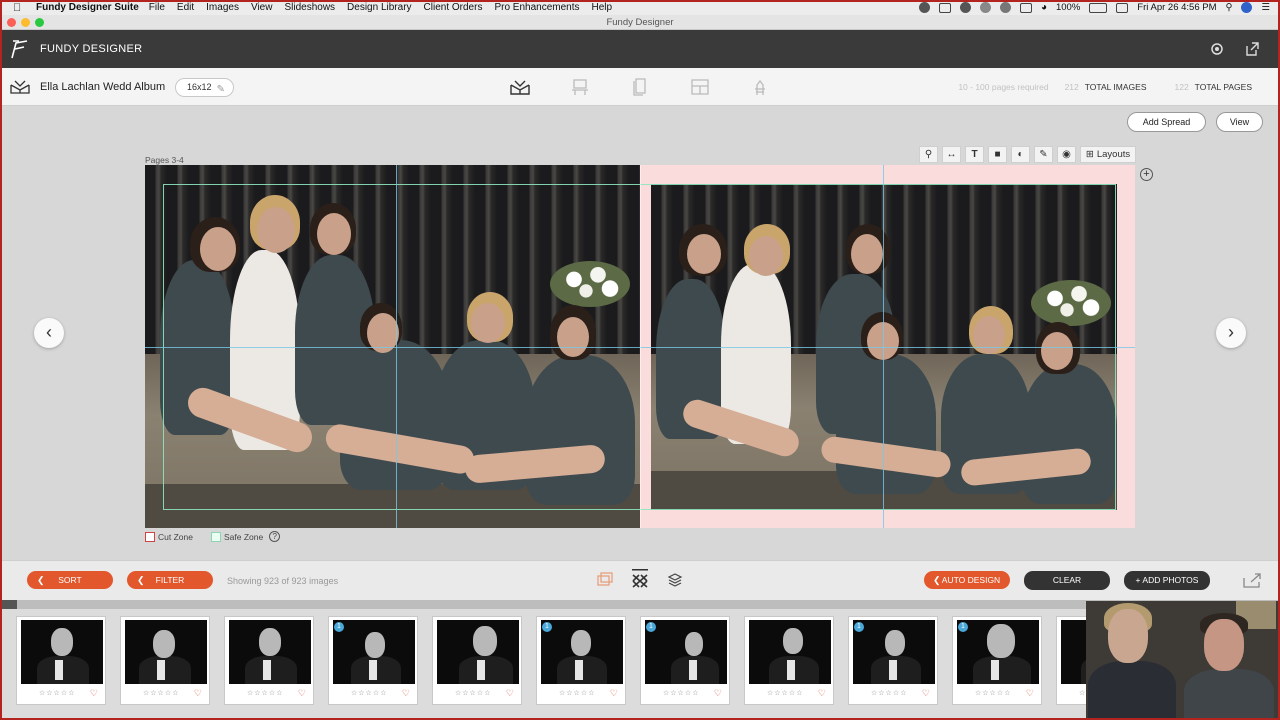  Describe the element at coordinates (1229, 7) in the screenshot. I see `spotlight-icon: ⚲` at that location.